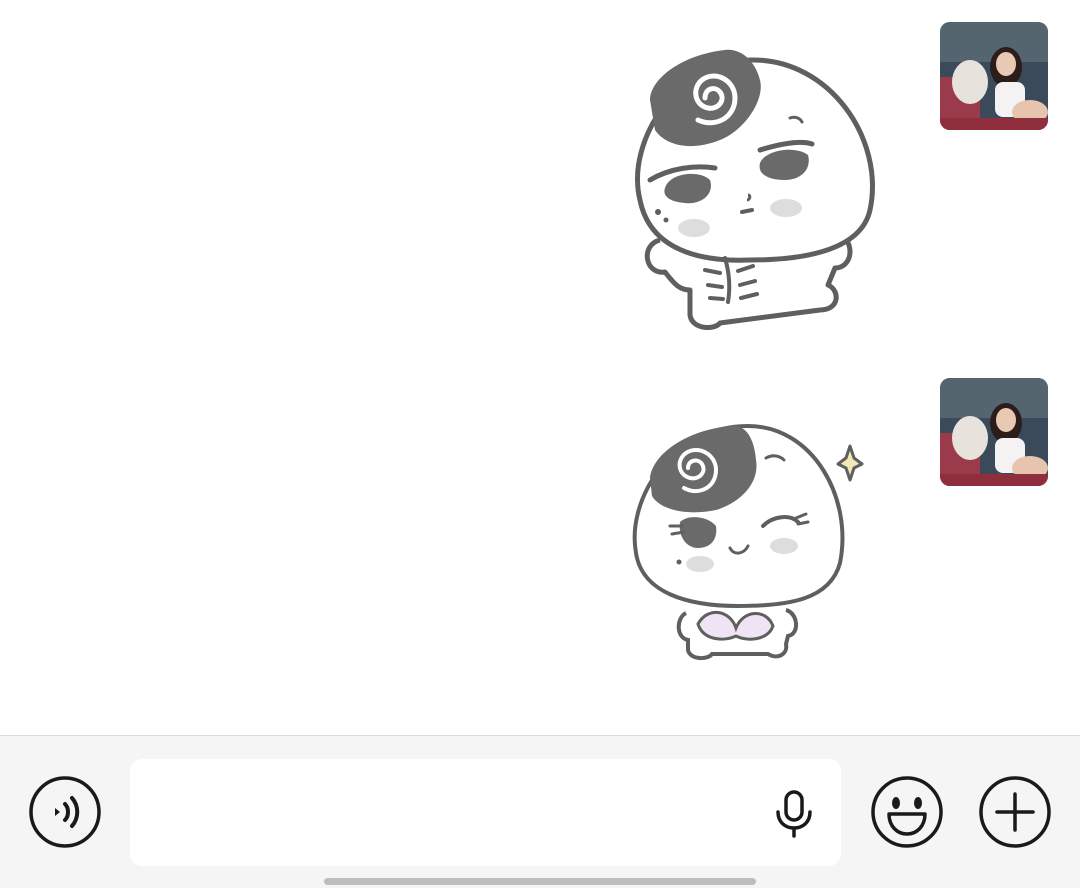 This screenshot has width=1080, height=888. I want to click on message-text-input, so click(485, 812).